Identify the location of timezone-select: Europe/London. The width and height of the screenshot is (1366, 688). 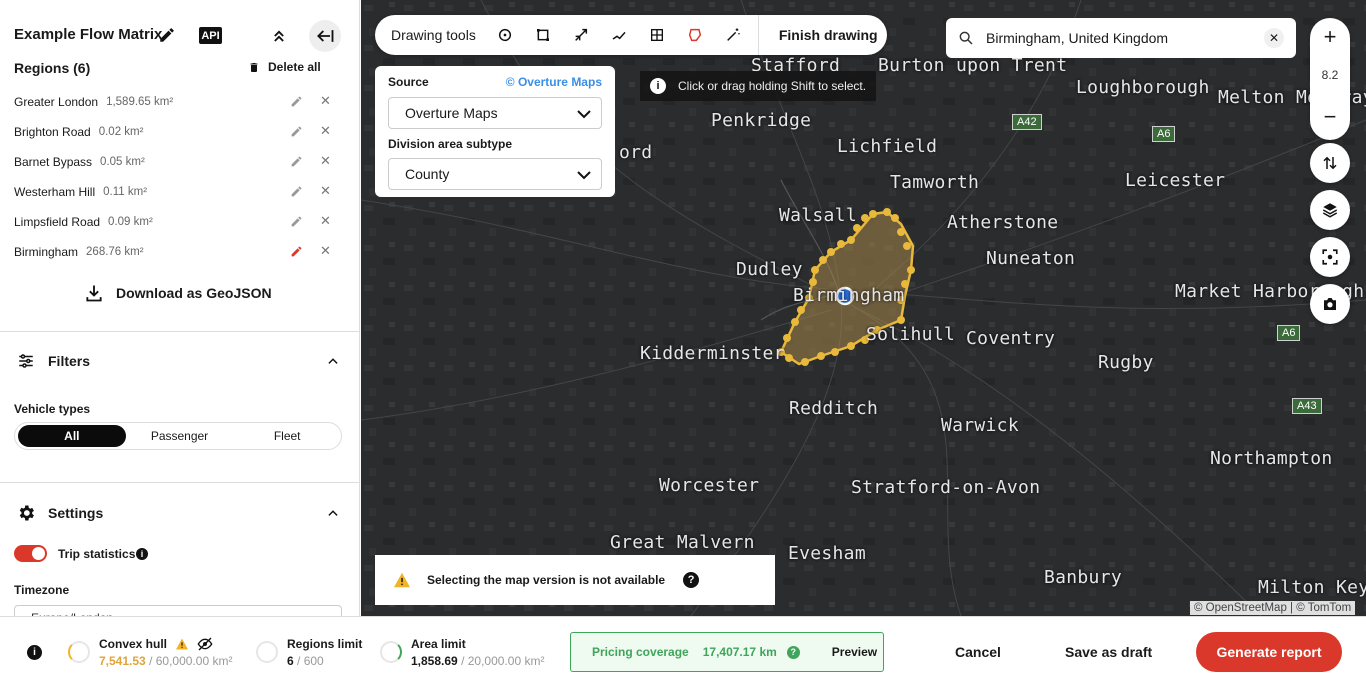
(178, 610).